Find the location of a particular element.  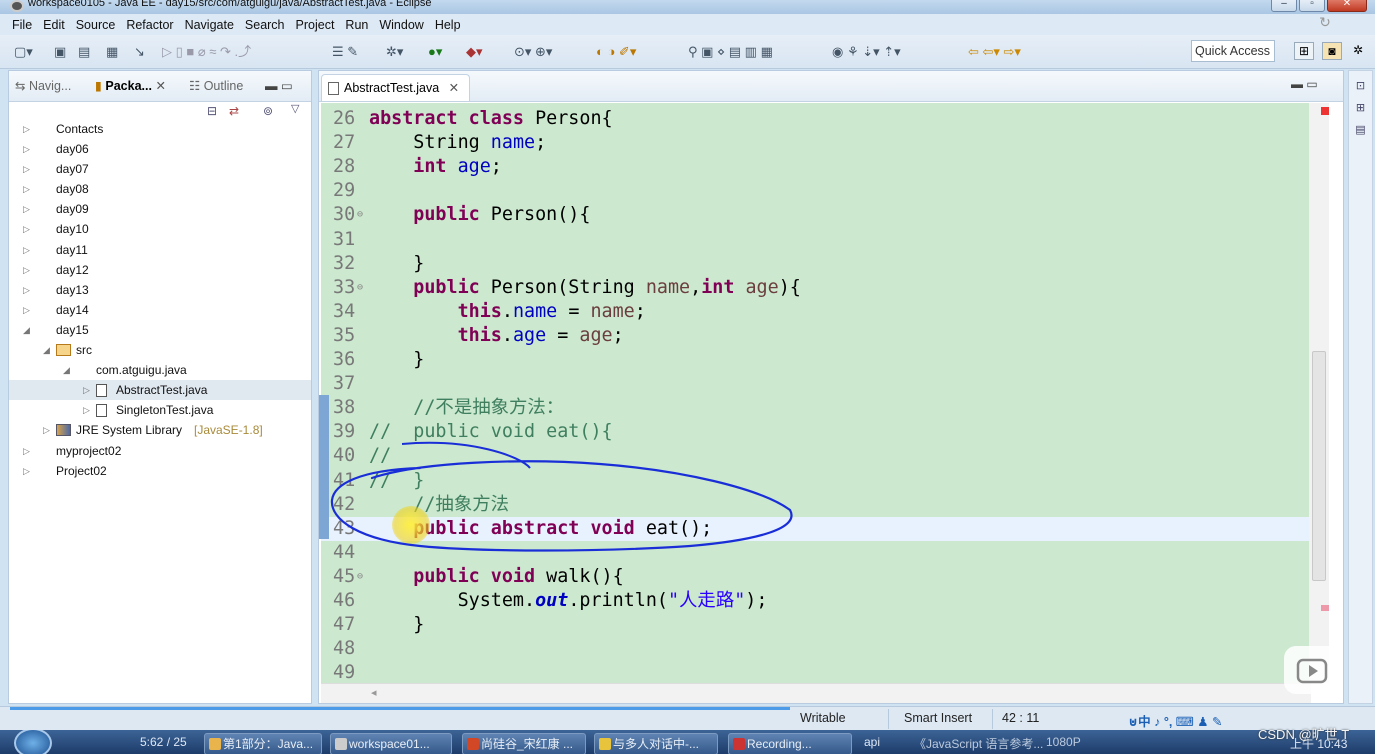

menu-refactor: Refactor is located at coordinates (149, 25).